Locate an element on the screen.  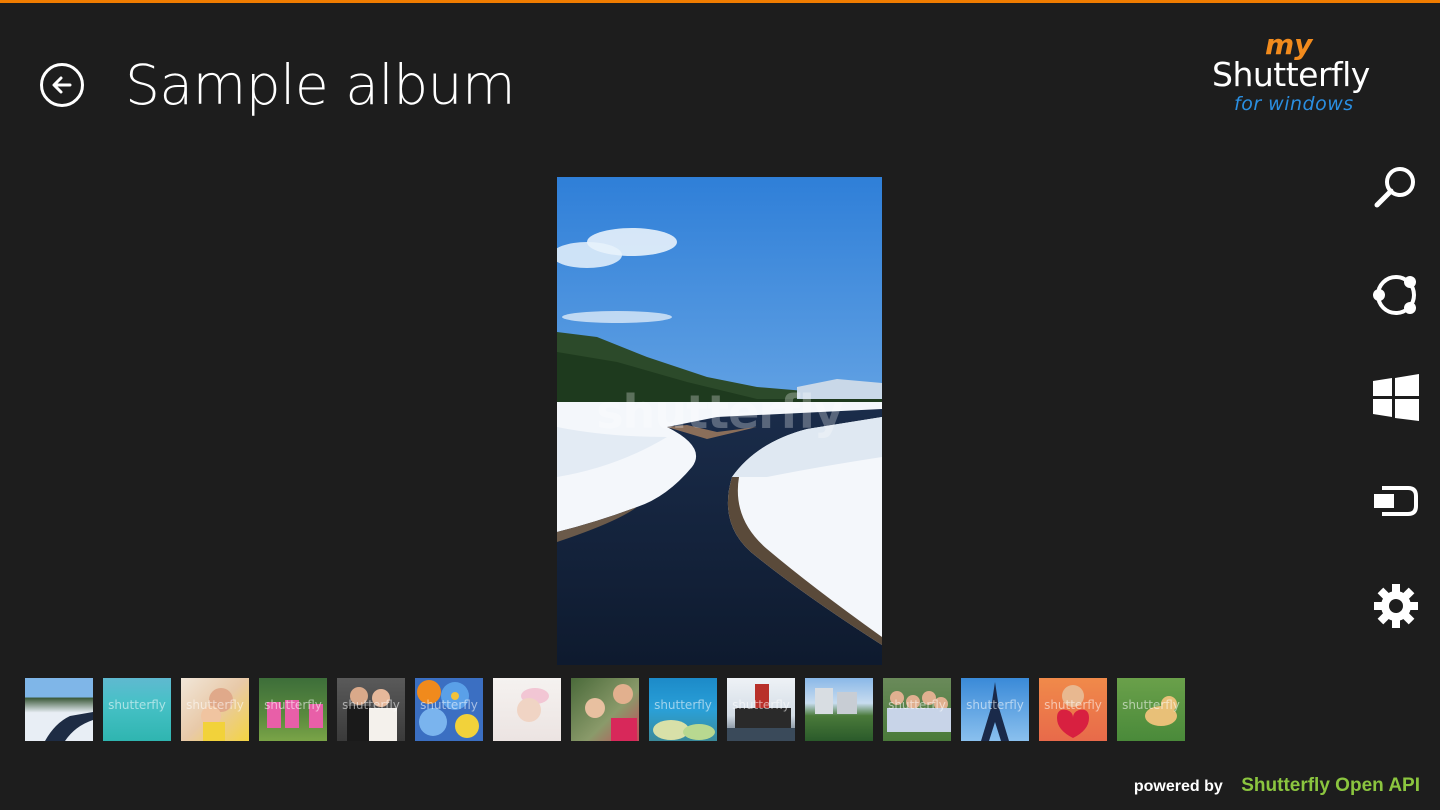
settings-charm is located at coordinates (1396, 606).